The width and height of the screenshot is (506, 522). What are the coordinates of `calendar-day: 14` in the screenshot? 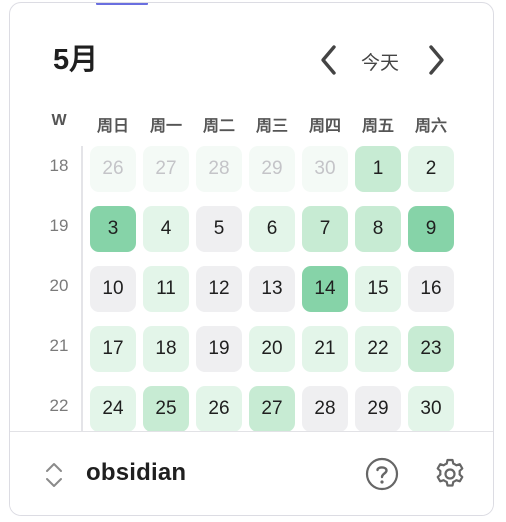 It's located at (325, 289).